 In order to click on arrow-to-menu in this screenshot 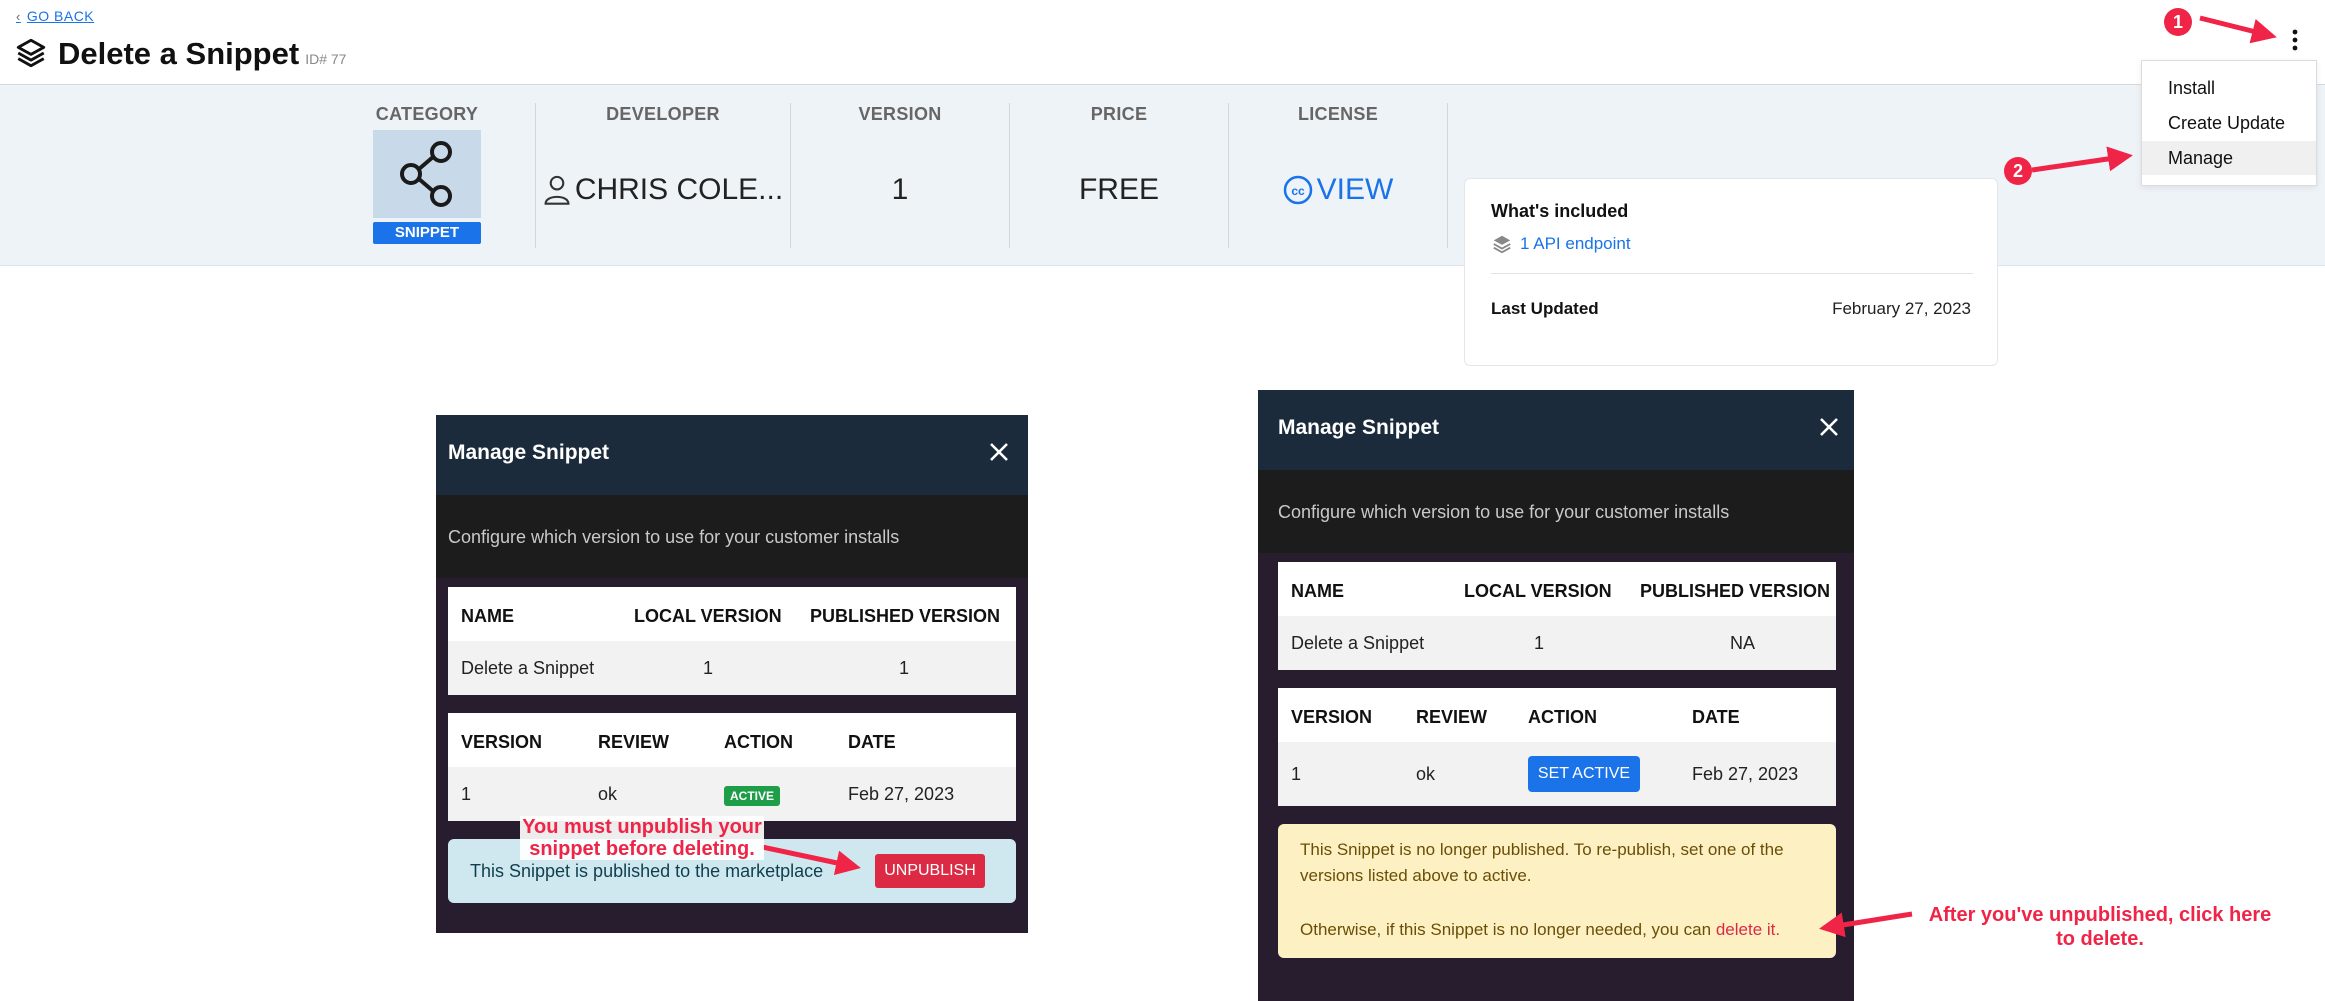, I will do `click(2238, 29)`.